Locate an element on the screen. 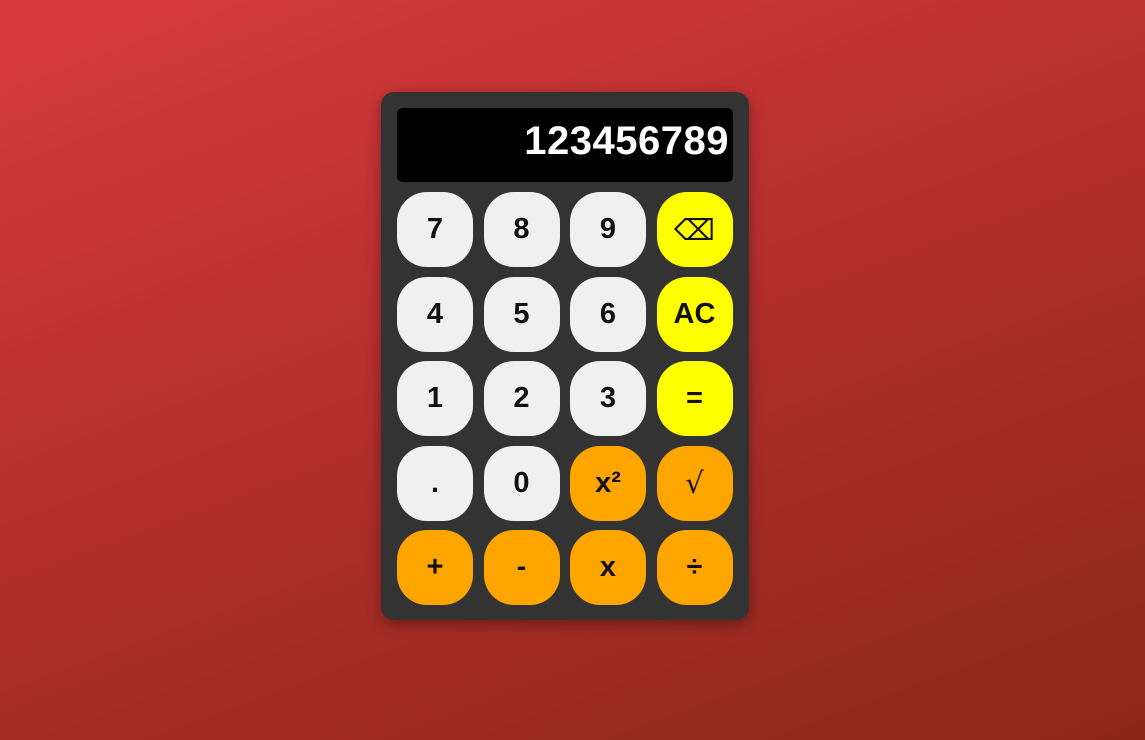 The width and height of the screenshot is (1145, 740). backspace-button: ⌫ is located at coordinates (694, 229).